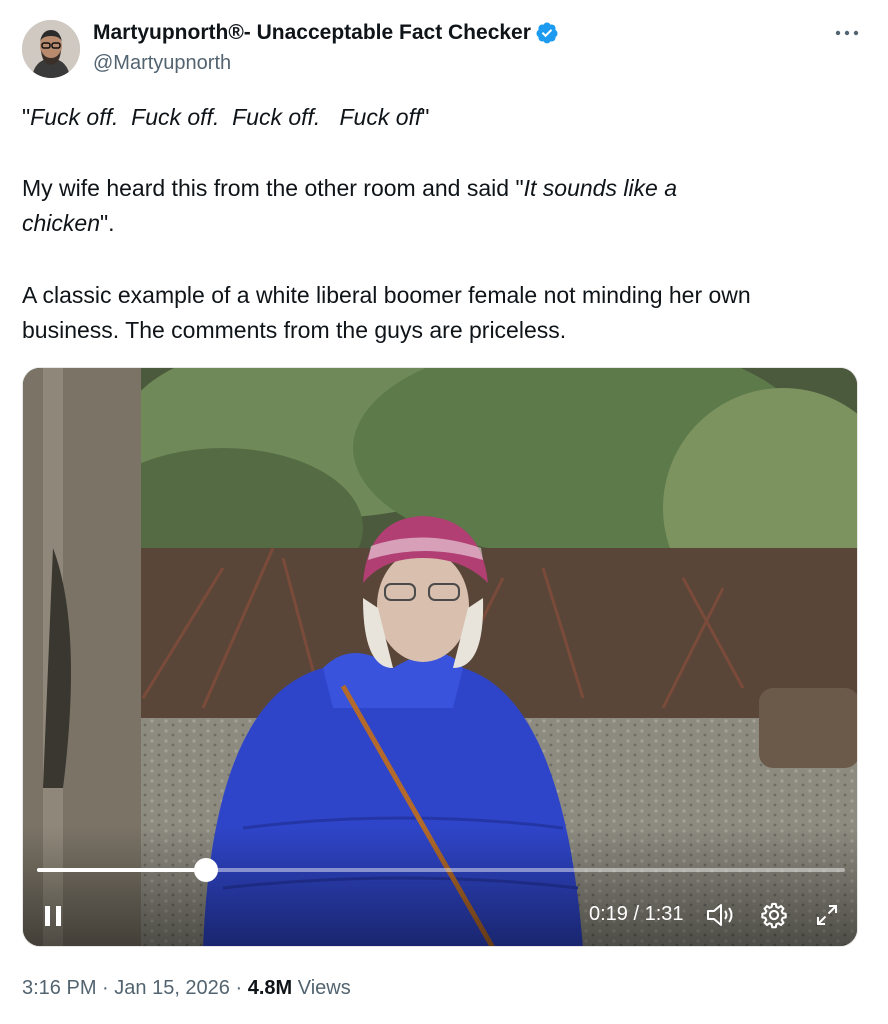  I want to click on video-duration: 1:31, so click(664, 914).